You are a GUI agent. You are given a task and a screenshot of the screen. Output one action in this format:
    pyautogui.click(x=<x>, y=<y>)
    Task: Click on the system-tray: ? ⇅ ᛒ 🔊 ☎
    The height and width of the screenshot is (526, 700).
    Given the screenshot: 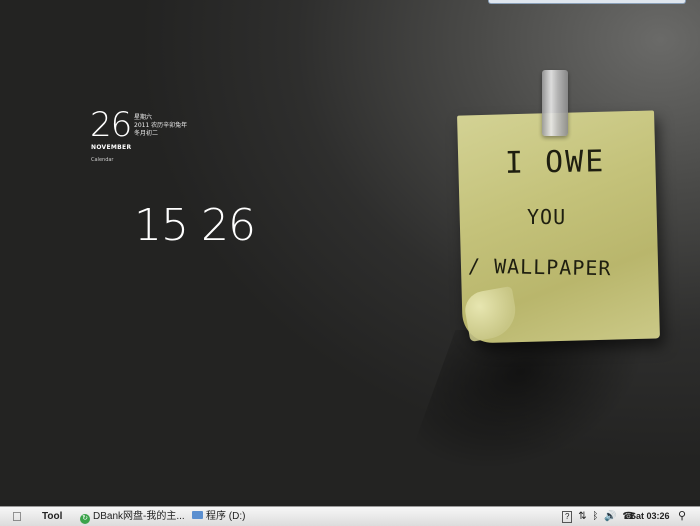 What is the action you would take?
    pyautogui.click(x=600, y=516)
    